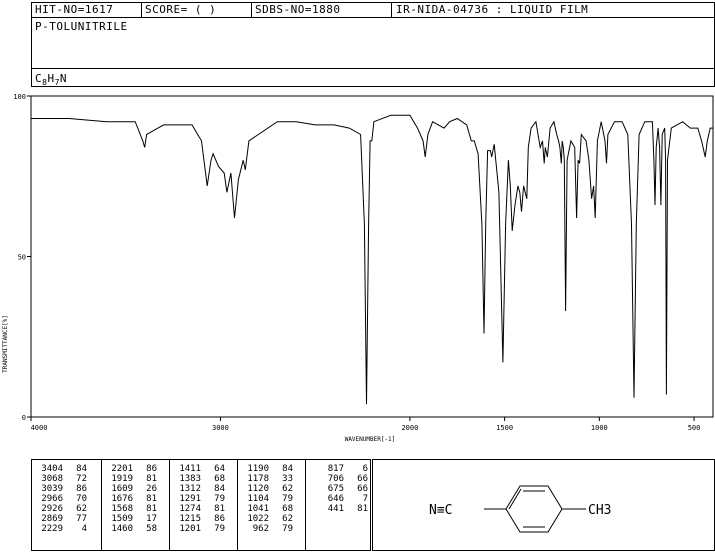 This screenshot has width=715, height=553. I want to click on peak-transmittance: 26, so click(151, 489).